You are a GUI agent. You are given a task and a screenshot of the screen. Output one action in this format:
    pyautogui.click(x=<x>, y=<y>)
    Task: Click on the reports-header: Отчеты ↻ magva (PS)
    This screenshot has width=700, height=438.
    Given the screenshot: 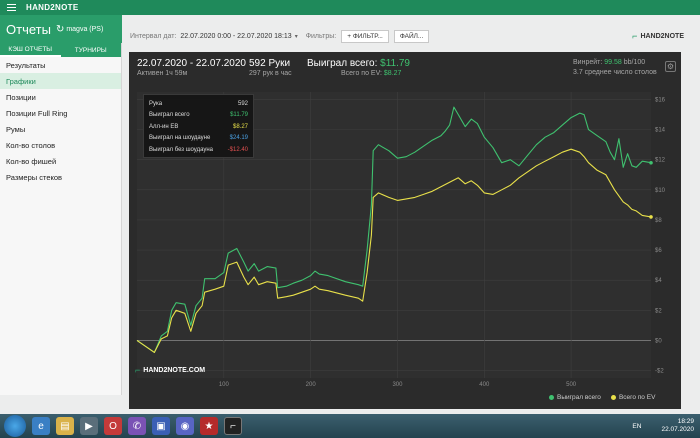 What is the action you would take?
    pyautogui.click(x=61, y=29)
    